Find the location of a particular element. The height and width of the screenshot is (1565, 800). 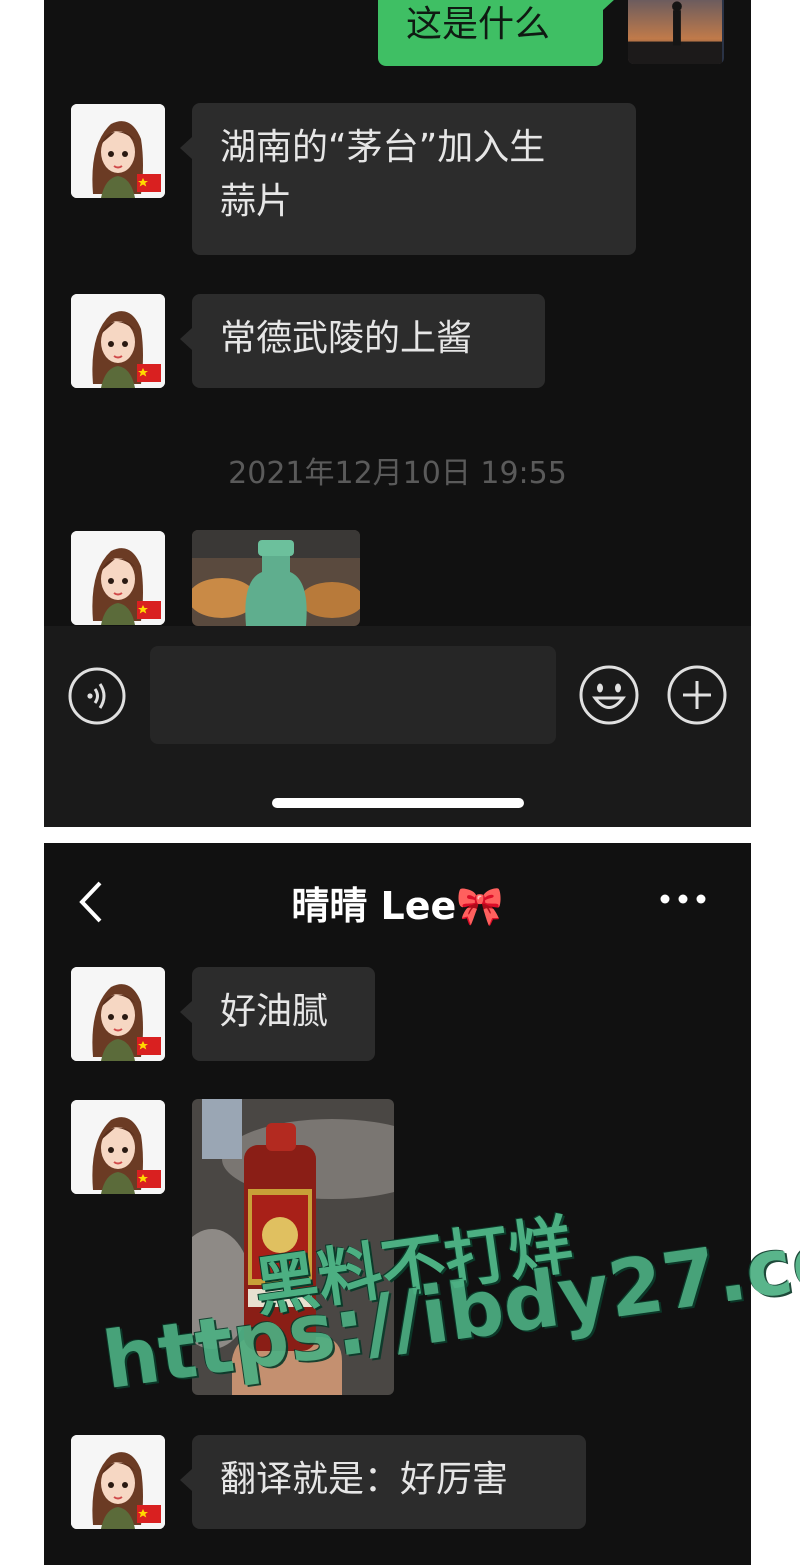

message-text: 翻译就是：好厉害 is located at coordinates (364, 1479).